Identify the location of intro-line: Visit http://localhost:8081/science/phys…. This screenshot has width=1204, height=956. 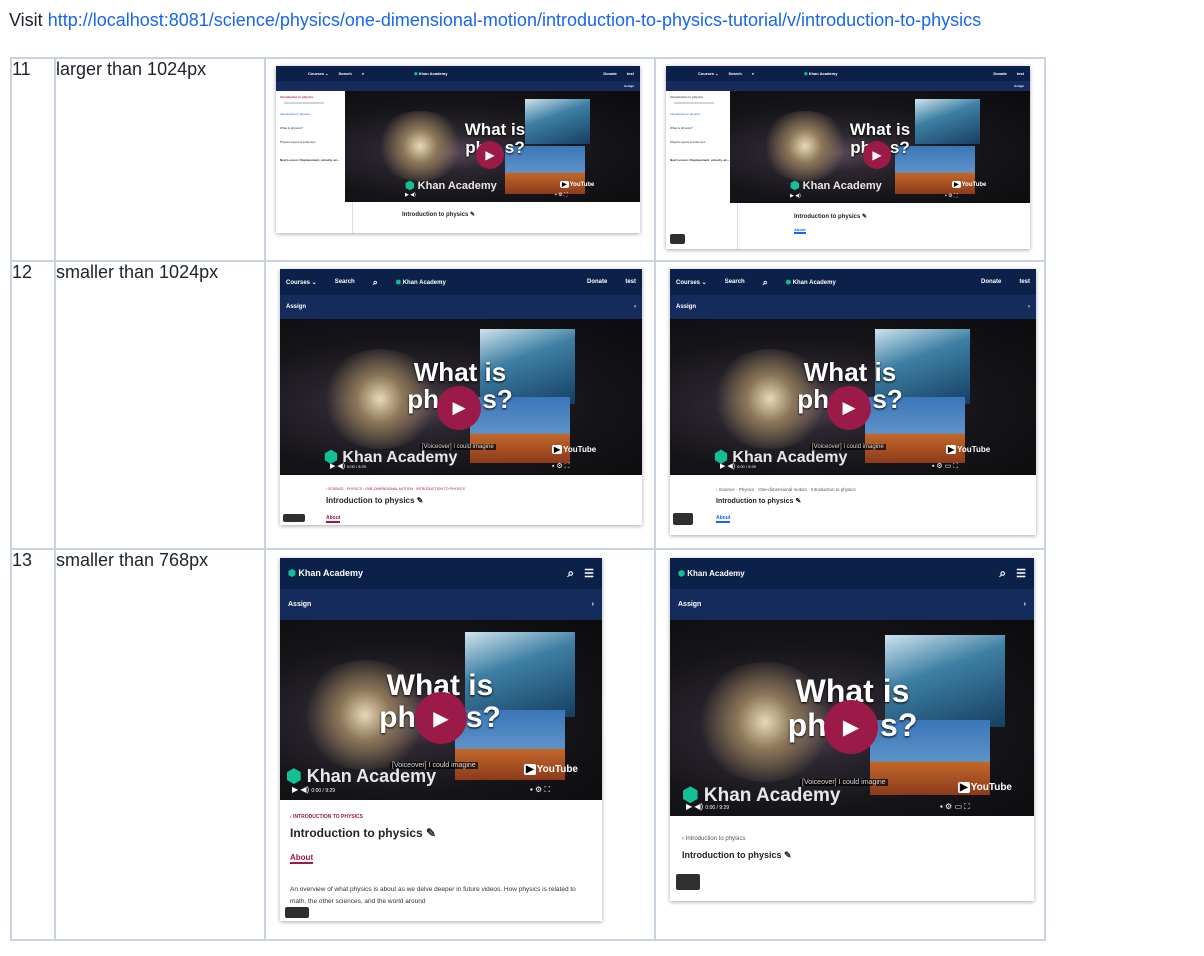
(495, 20).